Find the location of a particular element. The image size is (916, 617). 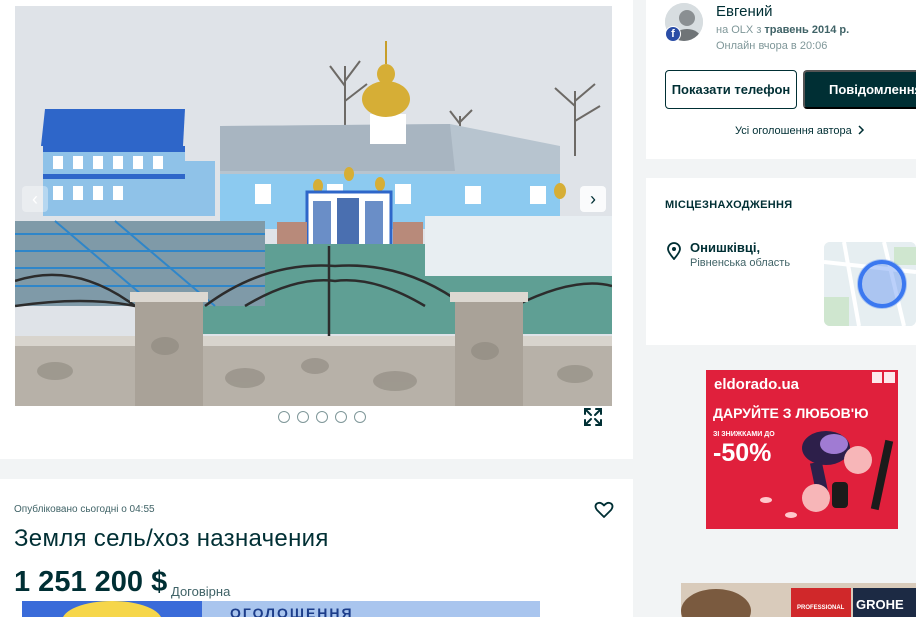

listing-title: Земля сель/хоз назначения is located at coordinates (171, 538).